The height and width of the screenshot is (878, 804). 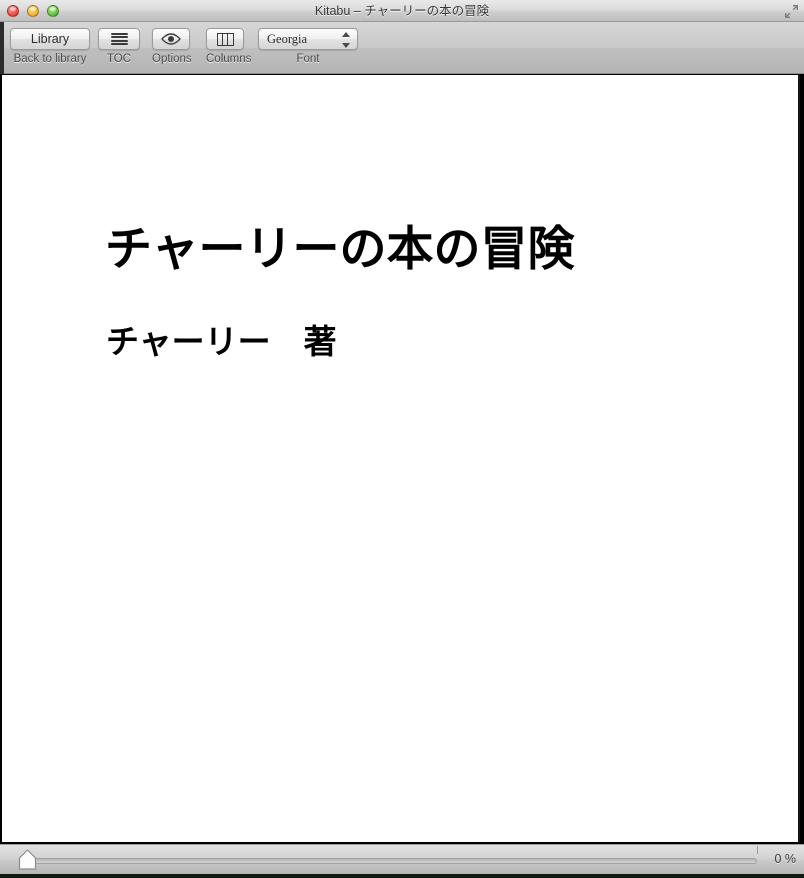 What do you see at coordinates (345, 40) in the screenshot?
I see `font-stepper` at bounding box center [345, 40].